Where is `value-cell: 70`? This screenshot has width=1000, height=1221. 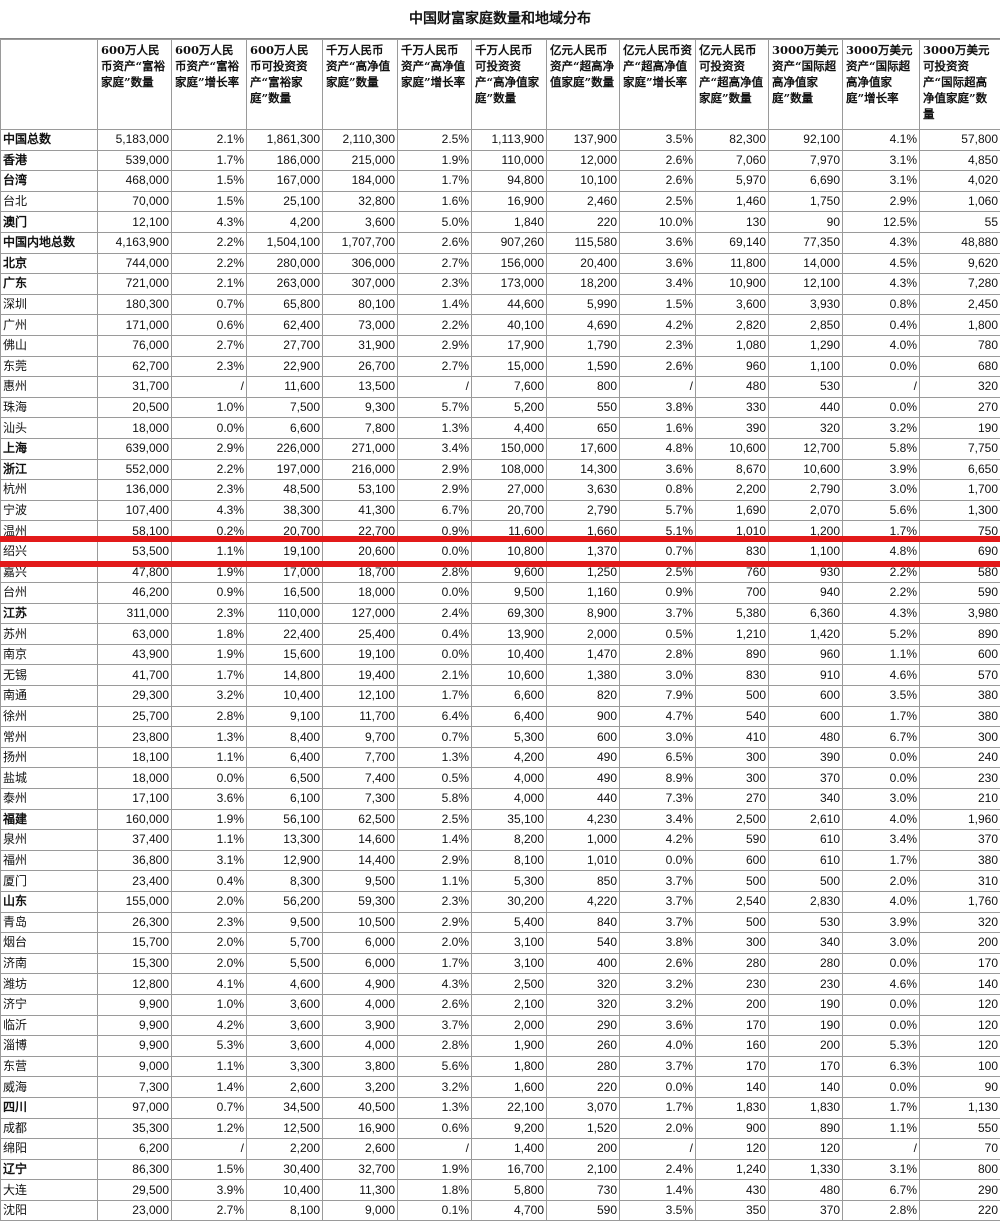
value-cell: 70 is located at coordinates (960, 1149).